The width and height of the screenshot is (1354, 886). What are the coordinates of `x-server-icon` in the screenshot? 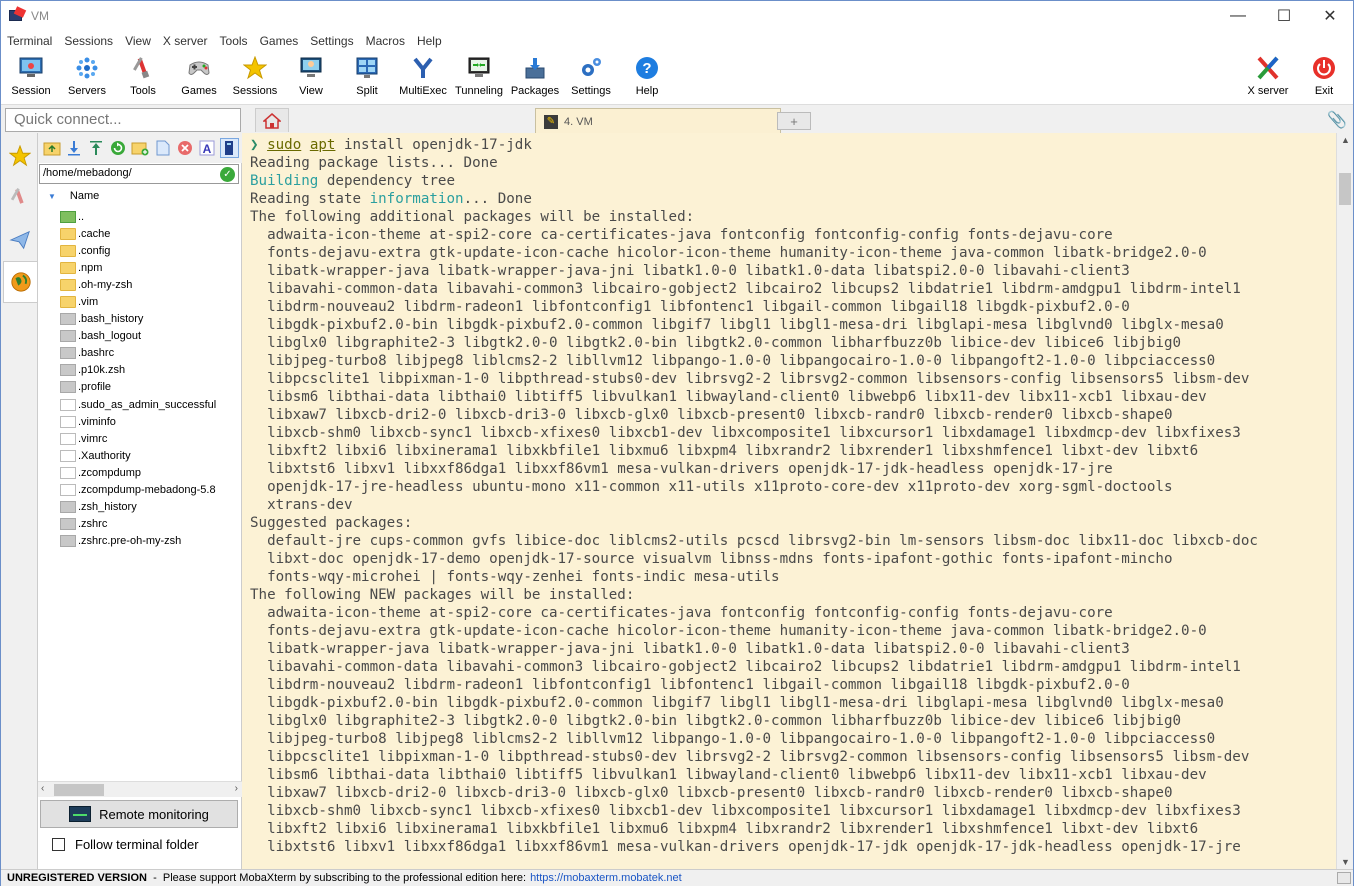 It's located at (1268, 68).